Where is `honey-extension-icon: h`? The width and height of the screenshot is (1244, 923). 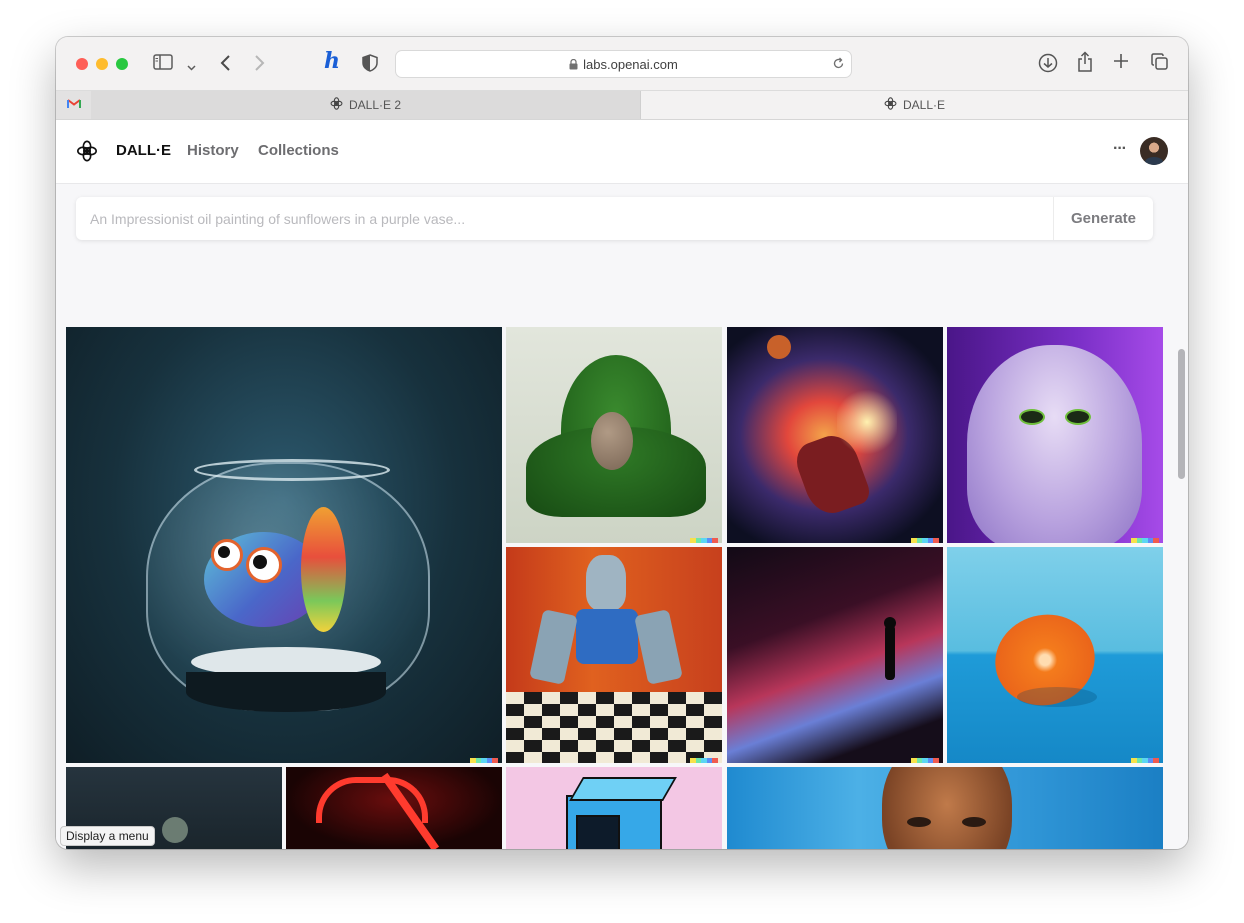 honey-extension-icon: h is located at coordinates (332, 61).